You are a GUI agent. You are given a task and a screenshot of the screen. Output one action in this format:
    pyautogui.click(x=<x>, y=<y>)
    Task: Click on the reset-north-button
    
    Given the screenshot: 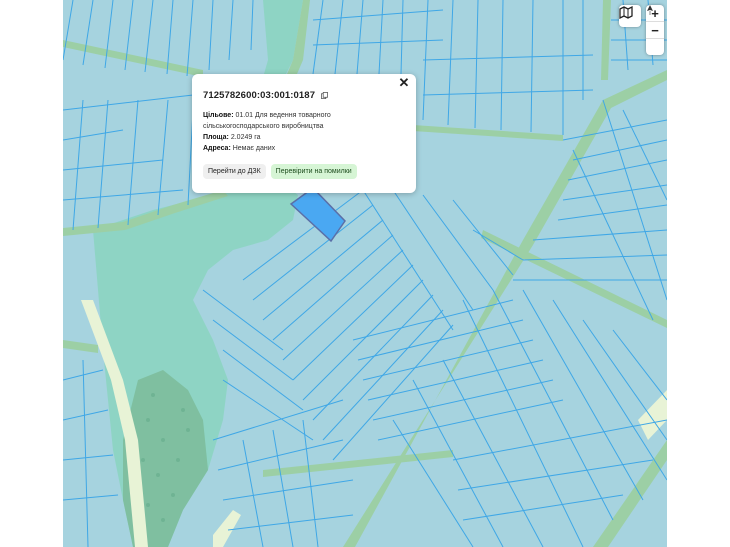 What is the action you would take?
    pyautogui.click(x=655, y=30)
    